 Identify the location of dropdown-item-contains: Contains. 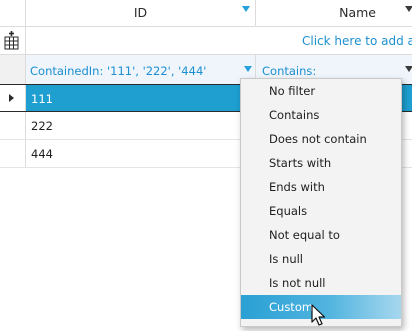
(321, 115).